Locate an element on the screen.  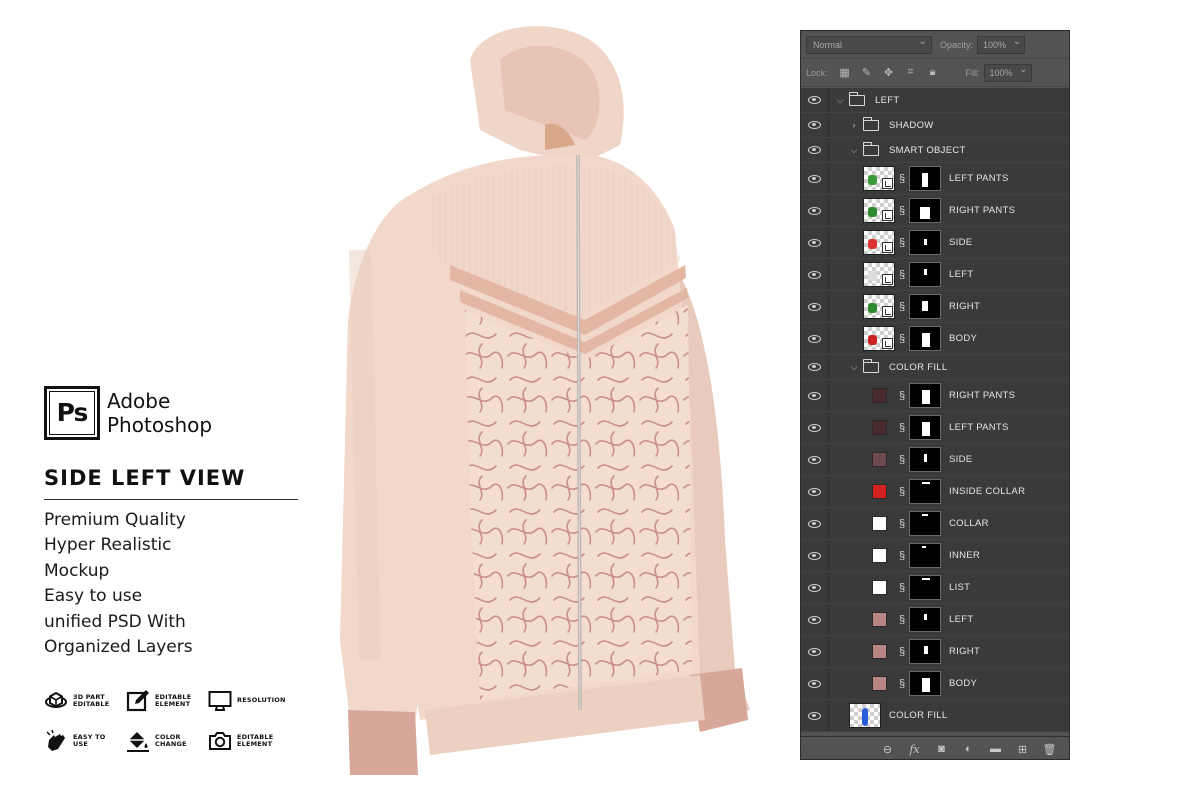
adjustment-layer-icon: ◐ is located at coordinates (968, 749).